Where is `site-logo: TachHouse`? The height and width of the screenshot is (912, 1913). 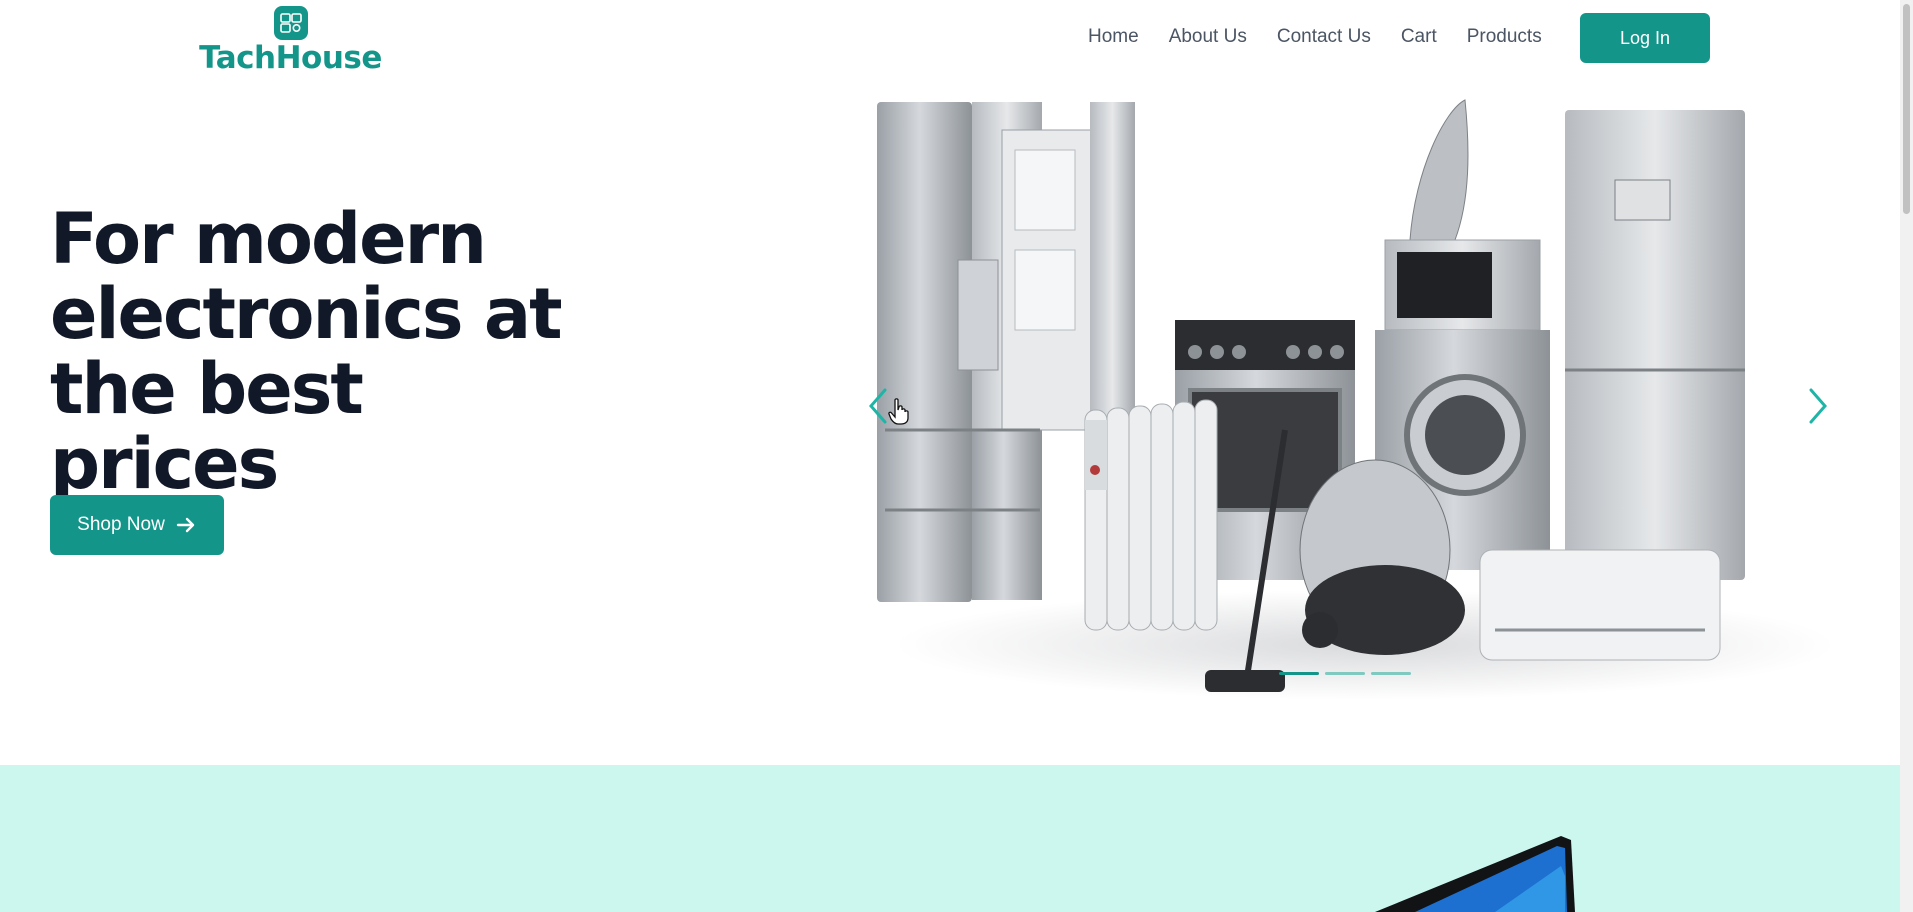
site-logo: TachHouse is located at coordinates (290, 40).